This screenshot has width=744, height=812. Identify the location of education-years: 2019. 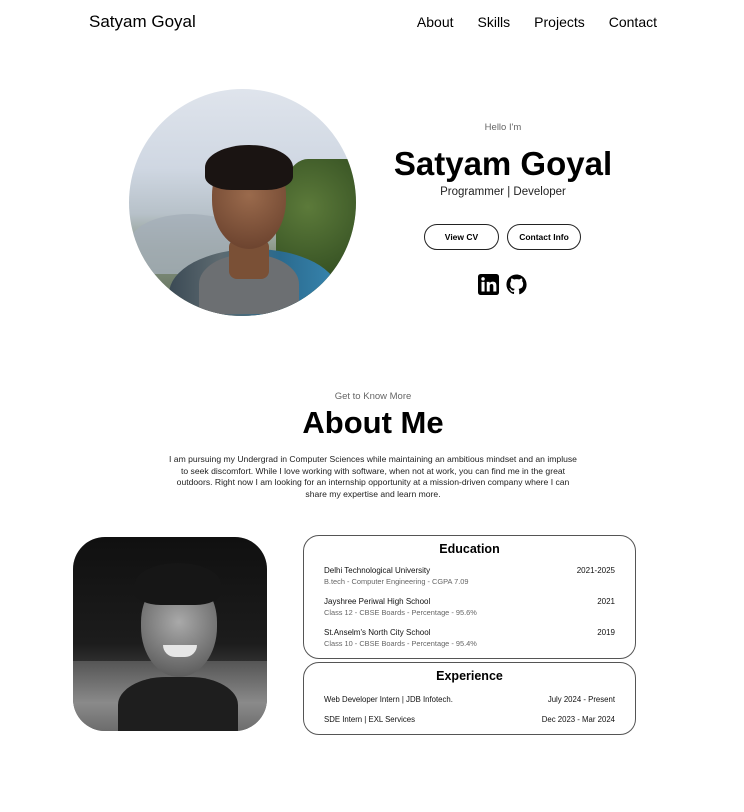
(606, 632).